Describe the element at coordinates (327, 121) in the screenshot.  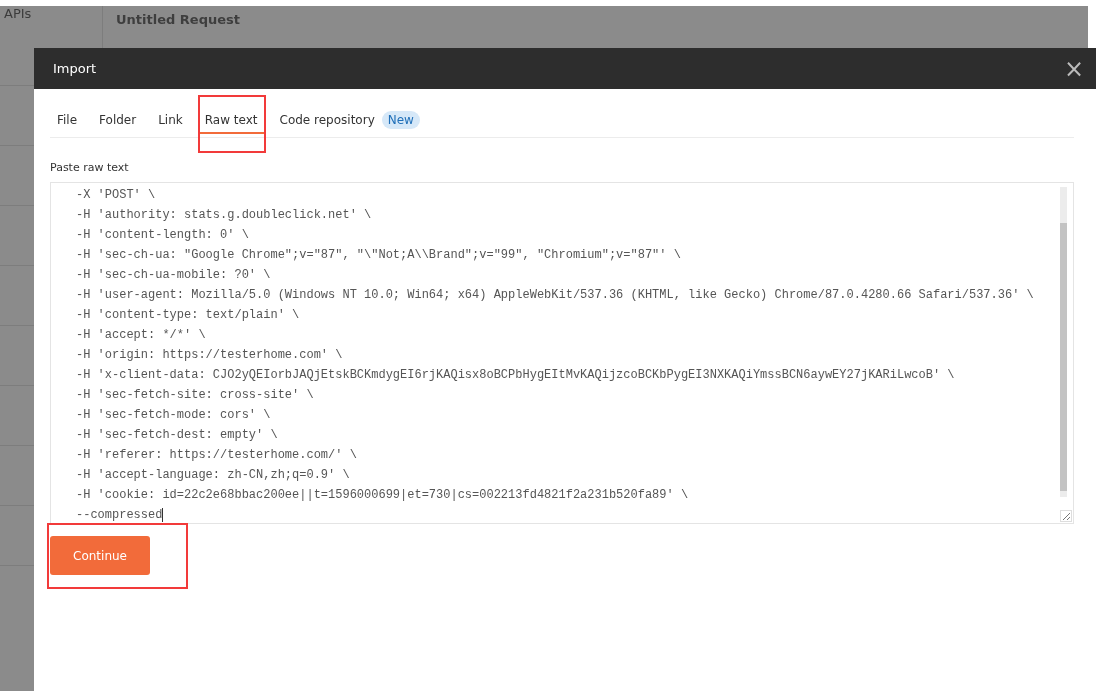
I see `tab: Code repository` at that location.